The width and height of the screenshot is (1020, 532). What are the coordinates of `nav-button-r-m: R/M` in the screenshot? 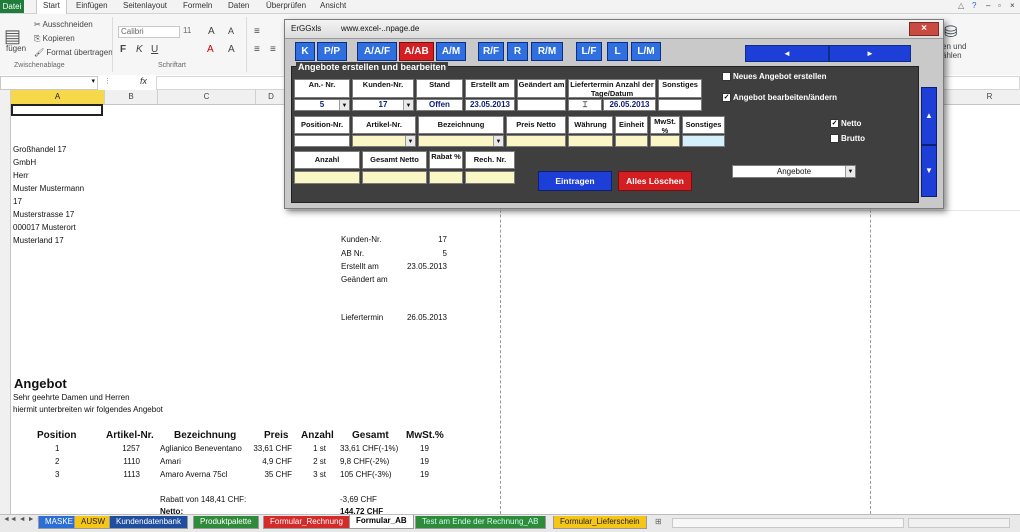 It's located at (547, 51).